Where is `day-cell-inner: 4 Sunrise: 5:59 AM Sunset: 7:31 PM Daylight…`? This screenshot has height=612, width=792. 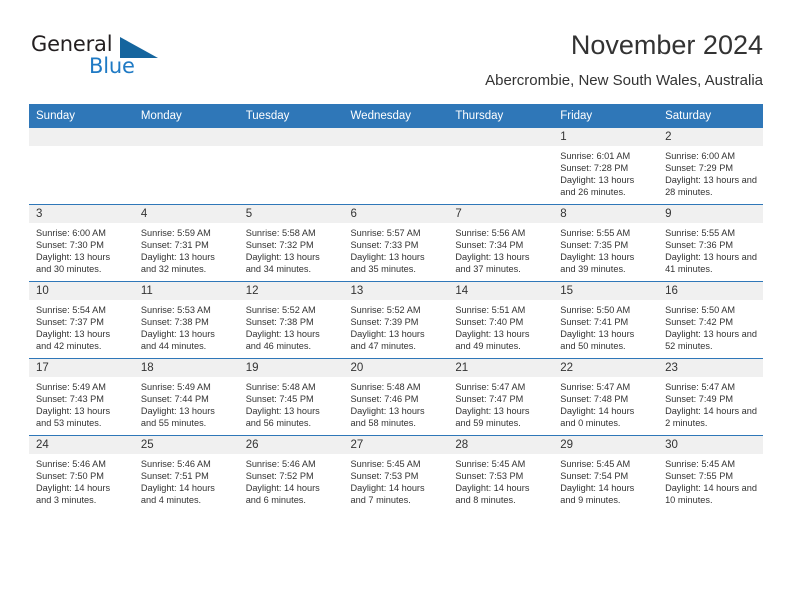
day-cell-inner: 4 Sunrise: 5:59 AM Sunset: 7:31 PM Daylight… is located at coordinates (186, 243).